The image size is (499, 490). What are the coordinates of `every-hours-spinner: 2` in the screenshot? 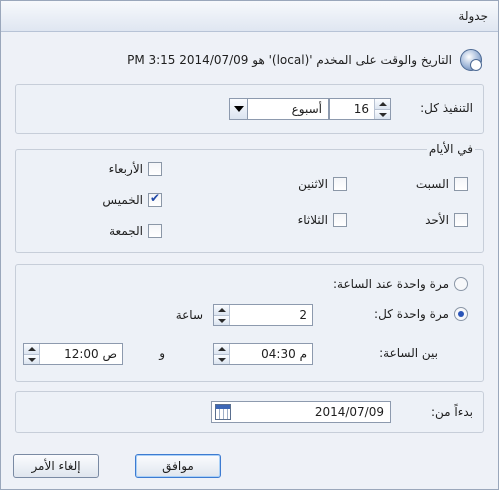 It's located at (263, 315).